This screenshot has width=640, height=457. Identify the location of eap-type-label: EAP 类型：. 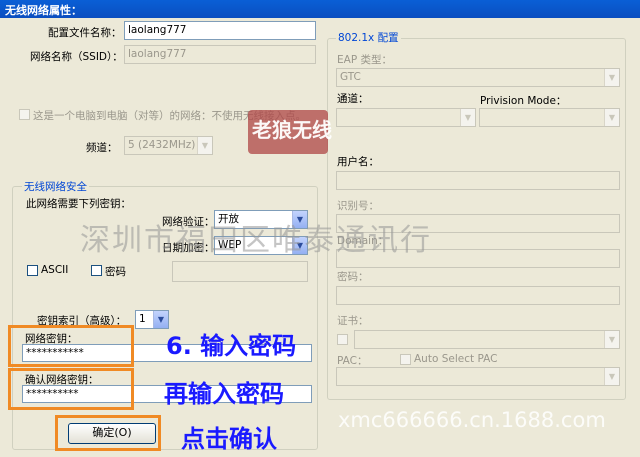
(364, 60).